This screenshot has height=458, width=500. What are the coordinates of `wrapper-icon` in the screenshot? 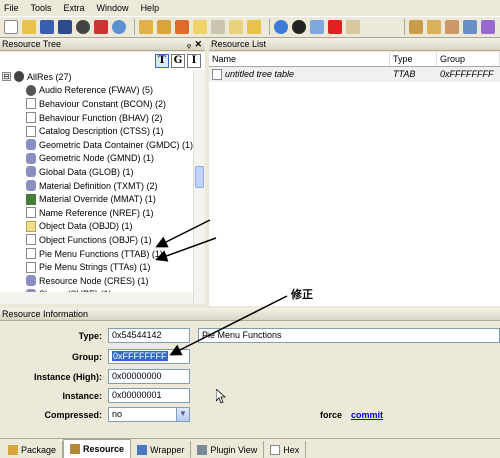 It's located at (142, 449).